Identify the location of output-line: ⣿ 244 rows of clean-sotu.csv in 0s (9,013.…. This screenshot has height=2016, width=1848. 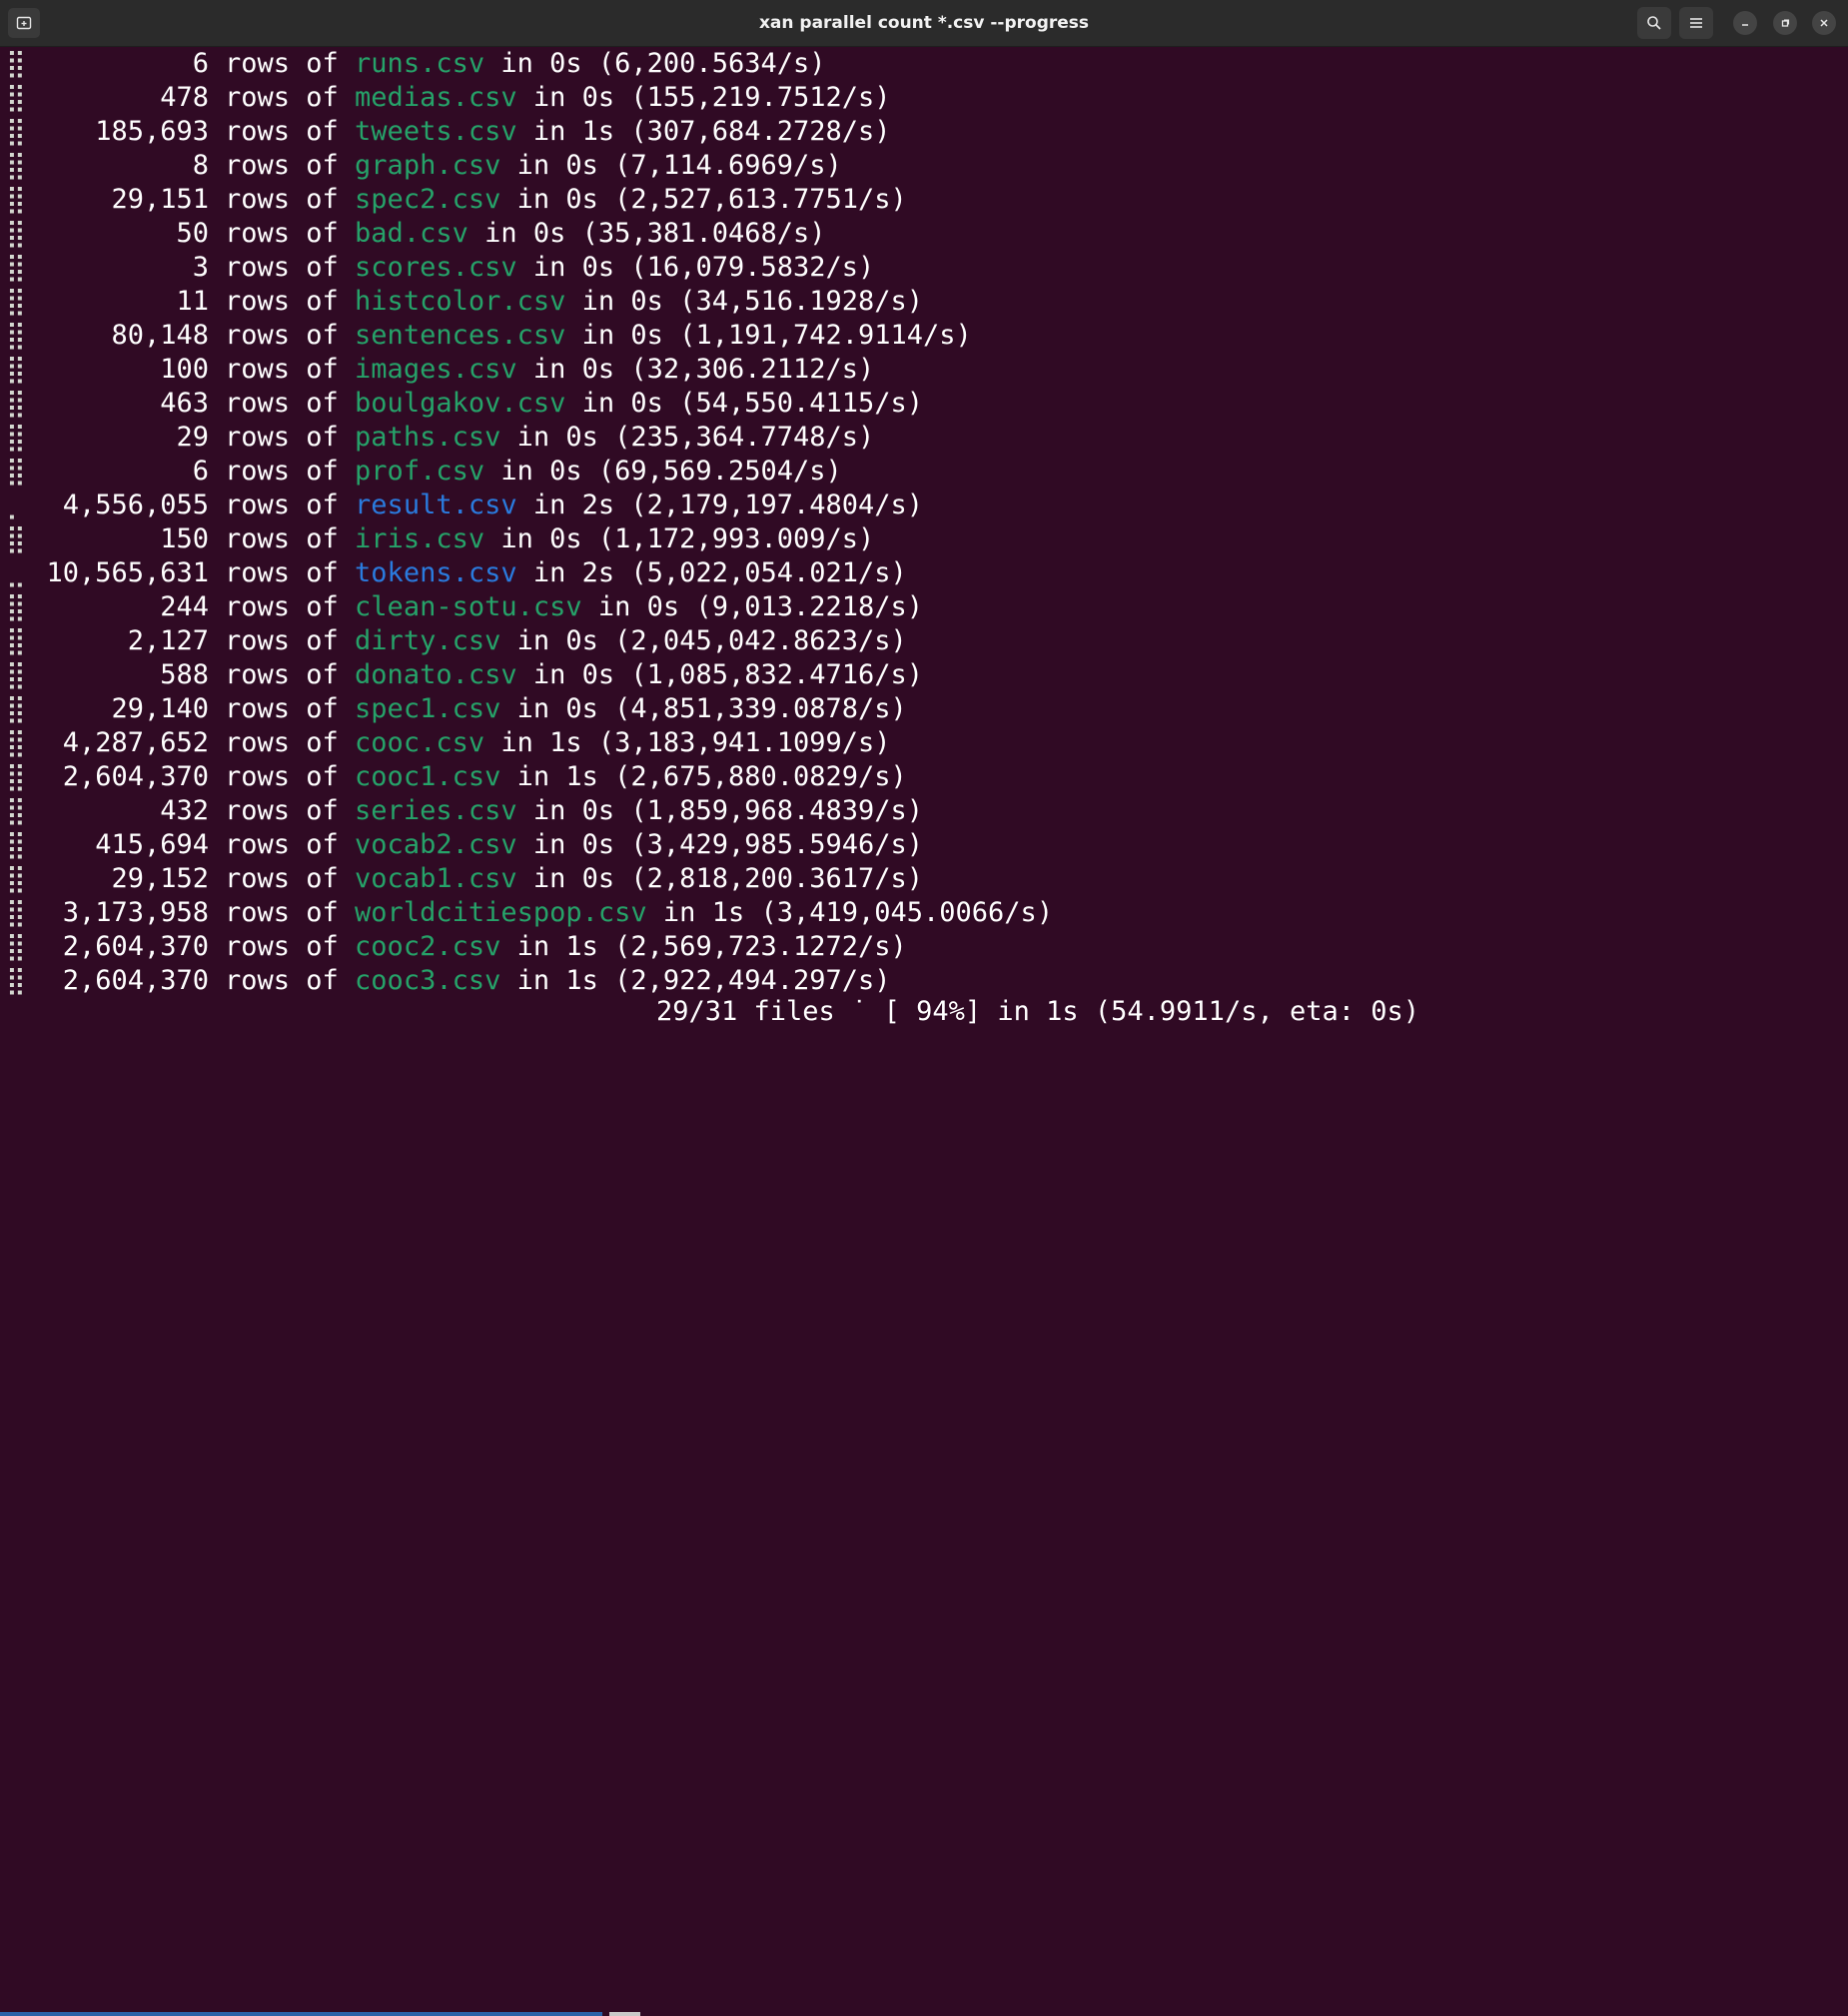
(924, 607).